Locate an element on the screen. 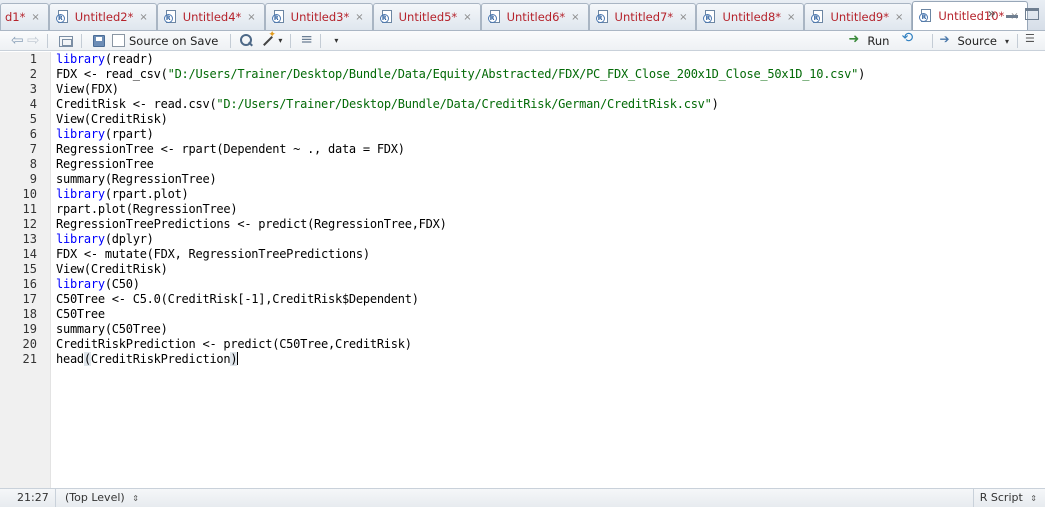 The width and height of the screenshot is (1045, 507). code-line: C50Tree is located at coordinates (547, 314).